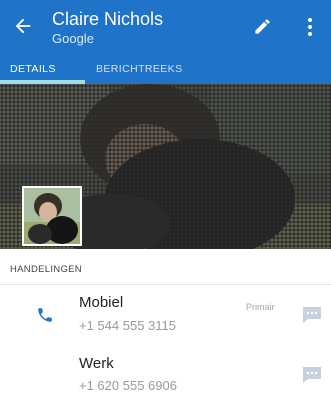 This screenshot has height=400, width=331. What do you see at coordinates (262, 26) in the screenshot?
I see `edit-pencil-icon` at bounding box center [262, 26].